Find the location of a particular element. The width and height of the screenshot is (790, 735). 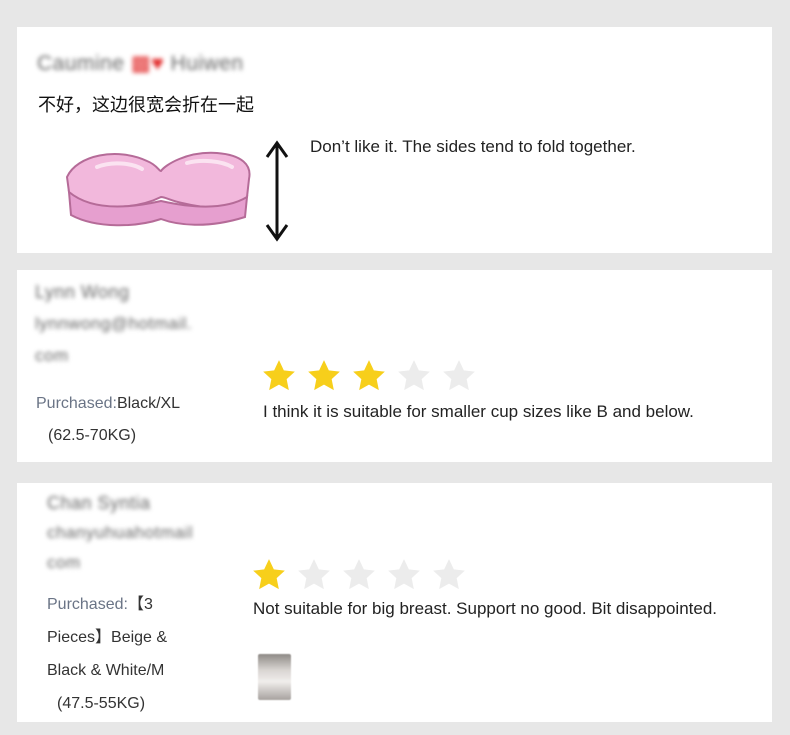

heart-icon: ▩♥ is located at coordinates (147, 63).